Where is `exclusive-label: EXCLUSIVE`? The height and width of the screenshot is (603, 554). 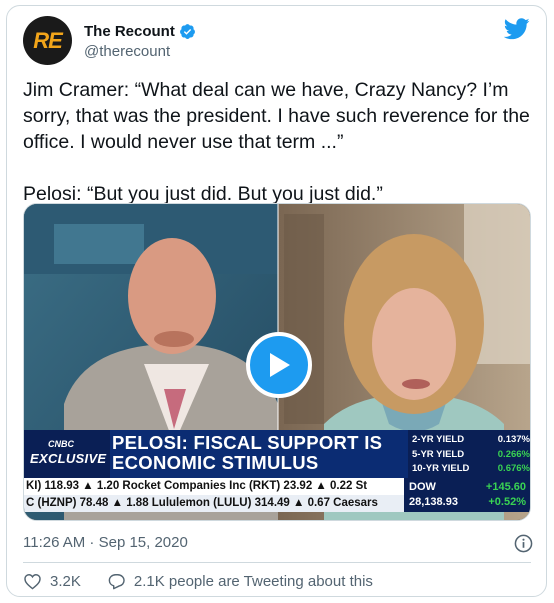
exclusive-label: EXCLUSIVE is located at coordinates (68, 458).